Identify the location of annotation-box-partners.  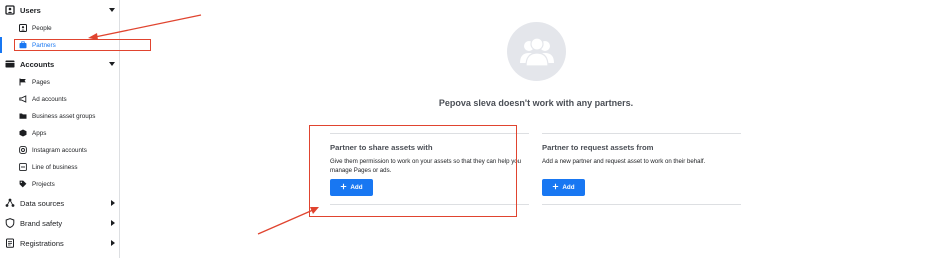
(82, 45).